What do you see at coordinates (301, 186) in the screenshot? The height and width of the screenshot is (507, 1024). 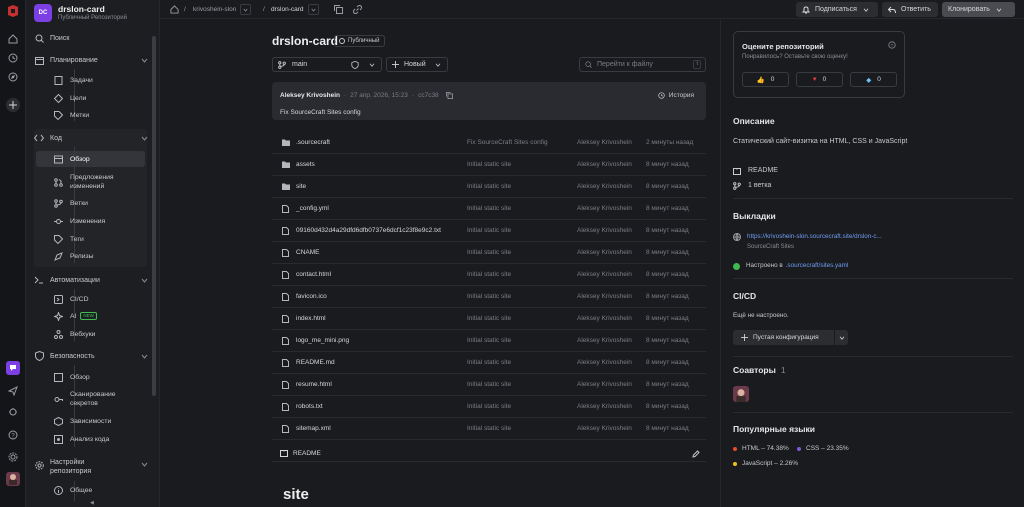 I see `file-name: site` at bounding box center [301, 186].